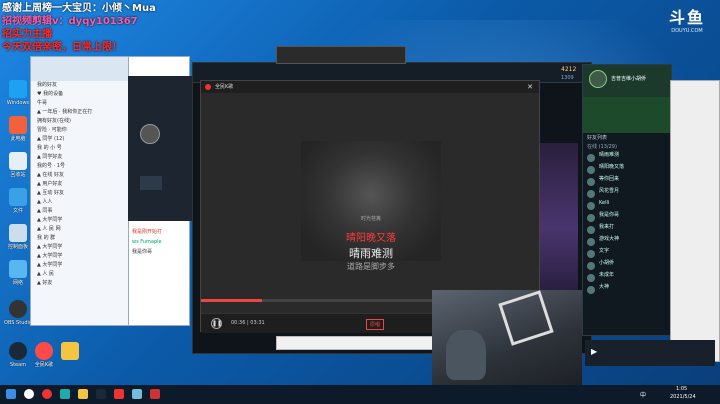 The width and height of the screenshot is (720, 404). Describe the element at coordinates (627, 278) in the screenshot. I see `friend-row: 未成年` at that location.